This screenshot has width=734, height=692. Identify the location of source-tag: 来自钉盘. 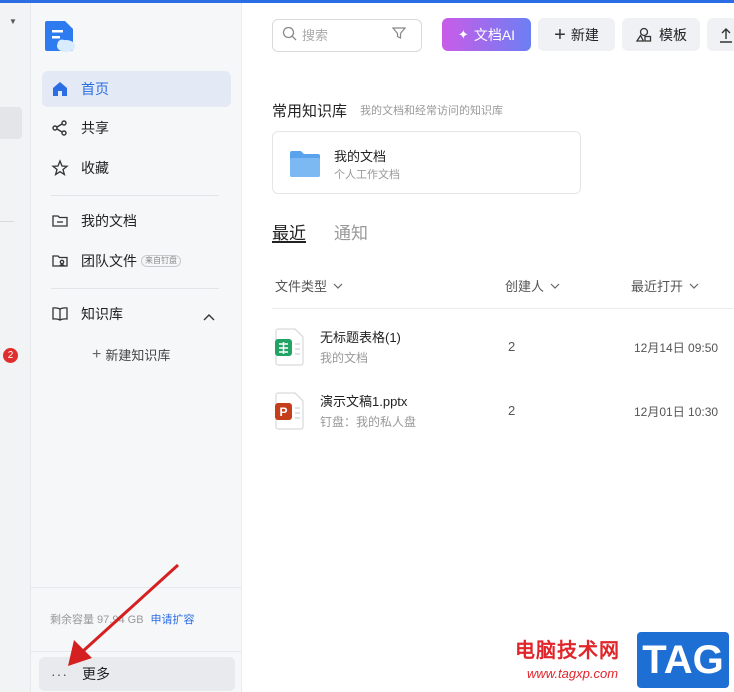
(161, 261).